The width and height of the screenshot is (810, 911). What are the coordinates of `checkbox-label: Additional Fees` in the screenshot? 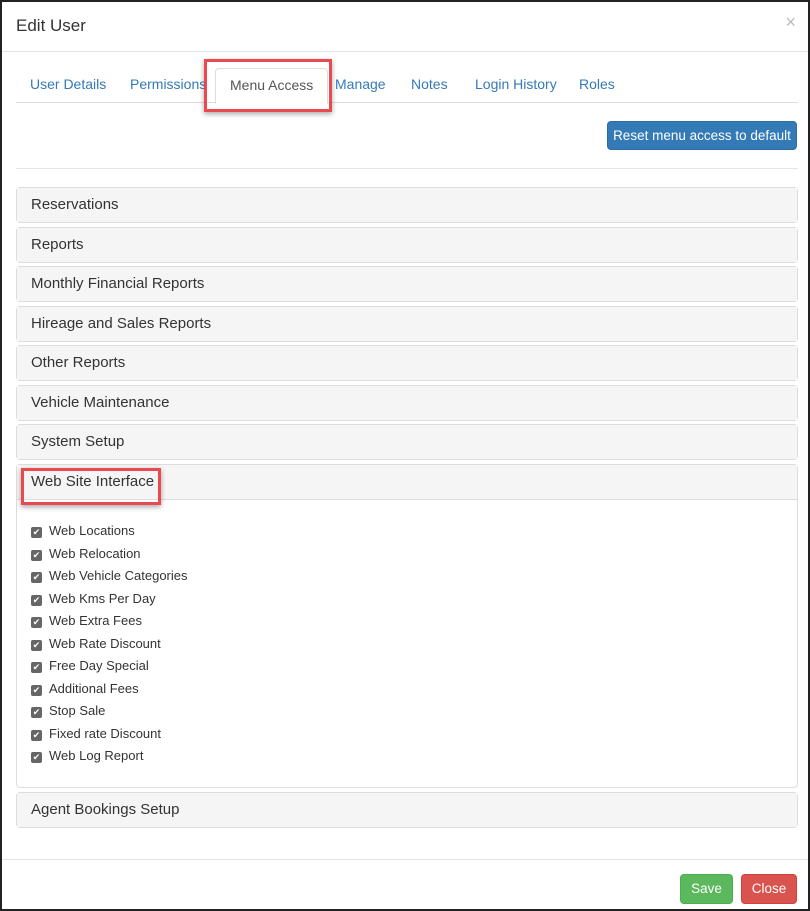 It's located at (94, 688).